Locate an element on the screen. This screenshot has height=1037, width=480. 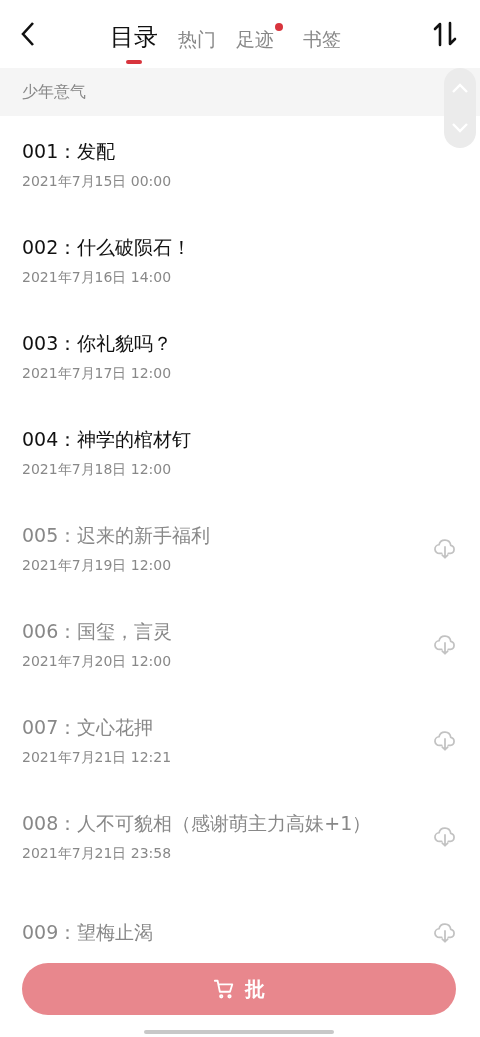
tab: 热门 is located at coordinates (197, 43).